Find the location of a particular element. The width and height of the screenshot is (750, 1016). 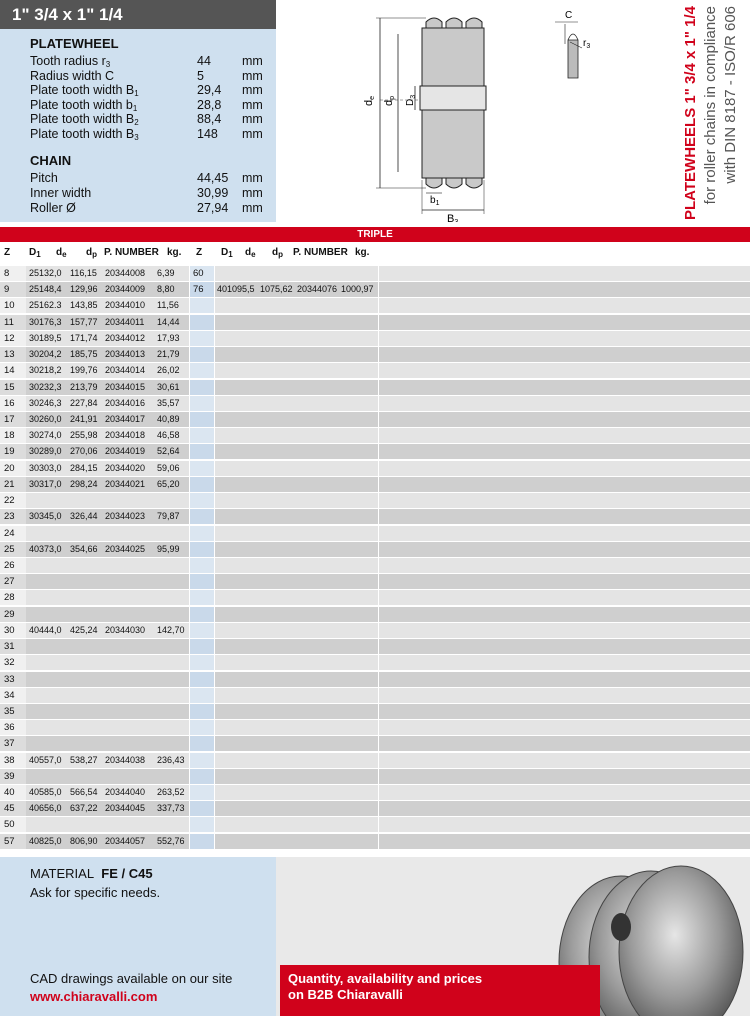

spec-value: 27,94 is located at coordinates (213, 208).